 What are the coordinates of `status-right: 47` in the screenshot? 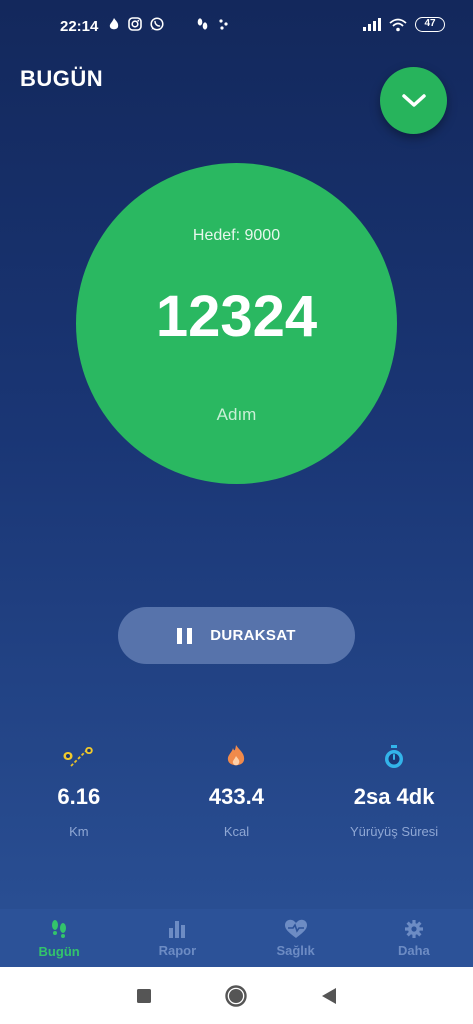 It's located at (404, 24).